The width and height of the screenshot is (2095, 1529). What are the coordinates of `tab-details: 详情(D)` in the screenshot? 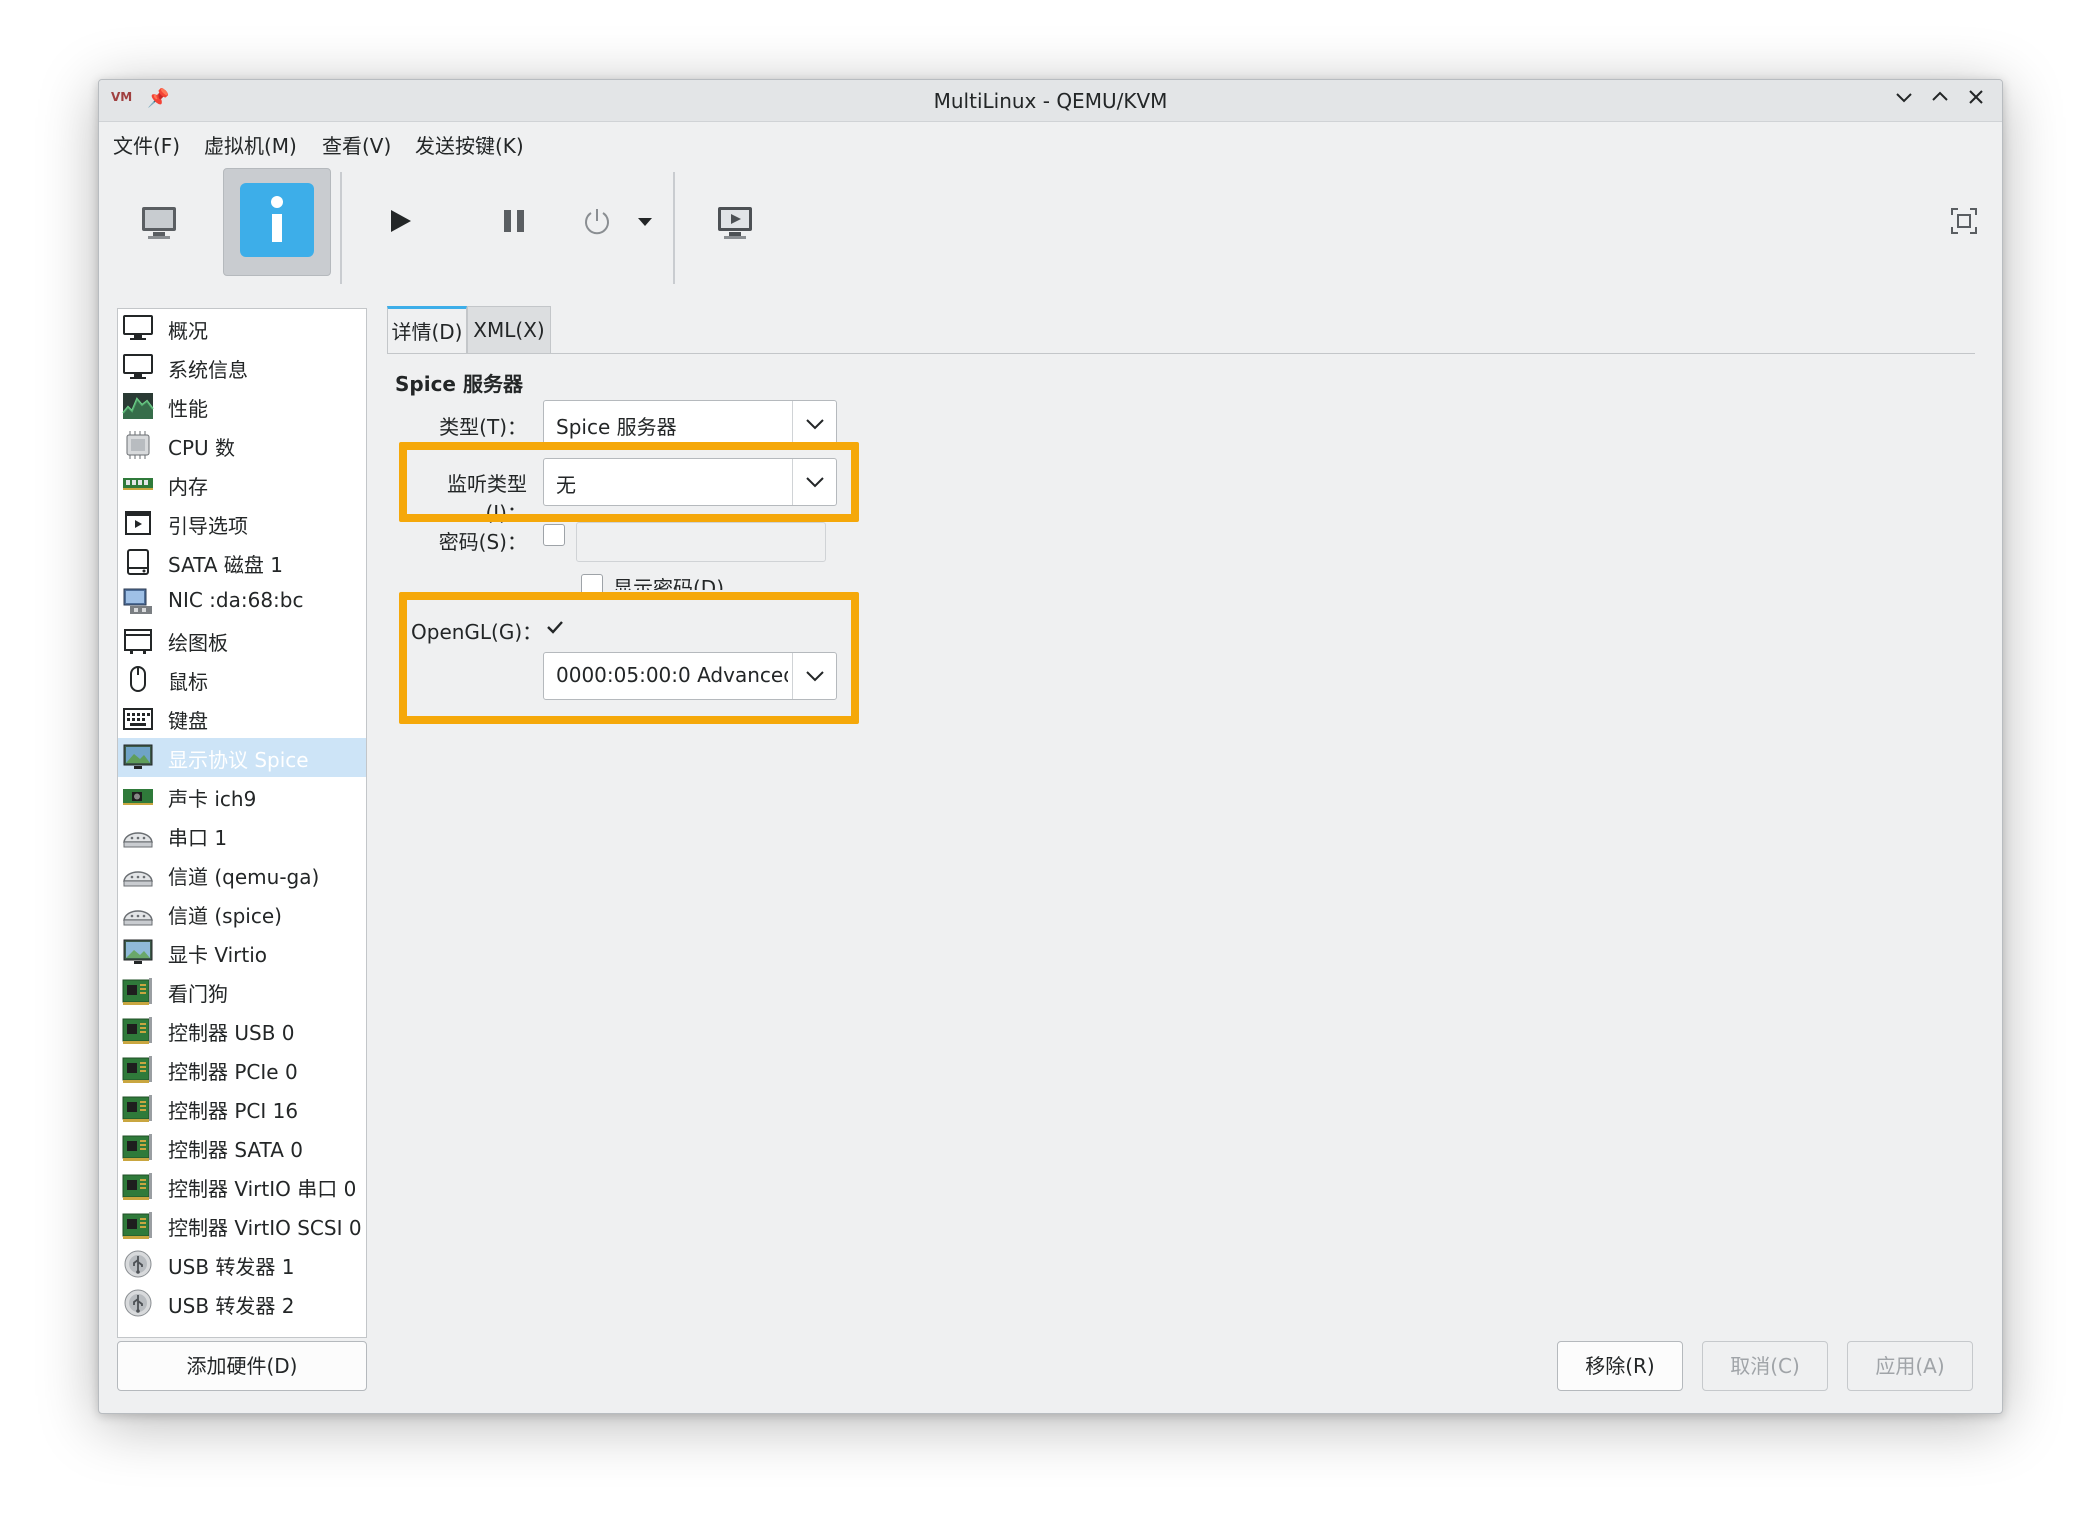 It's located at (427, 330).